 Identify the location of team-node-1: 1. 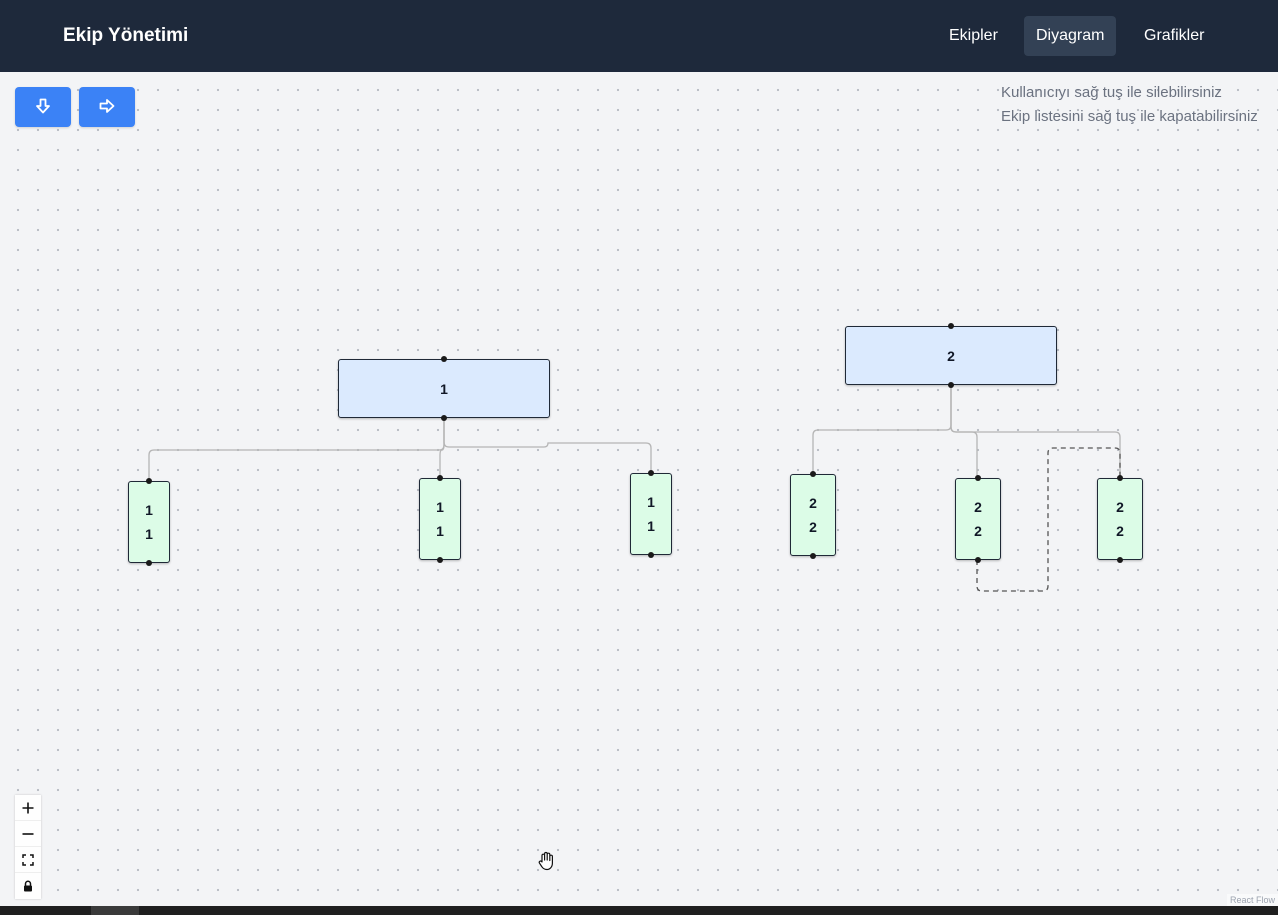
(444, 388).